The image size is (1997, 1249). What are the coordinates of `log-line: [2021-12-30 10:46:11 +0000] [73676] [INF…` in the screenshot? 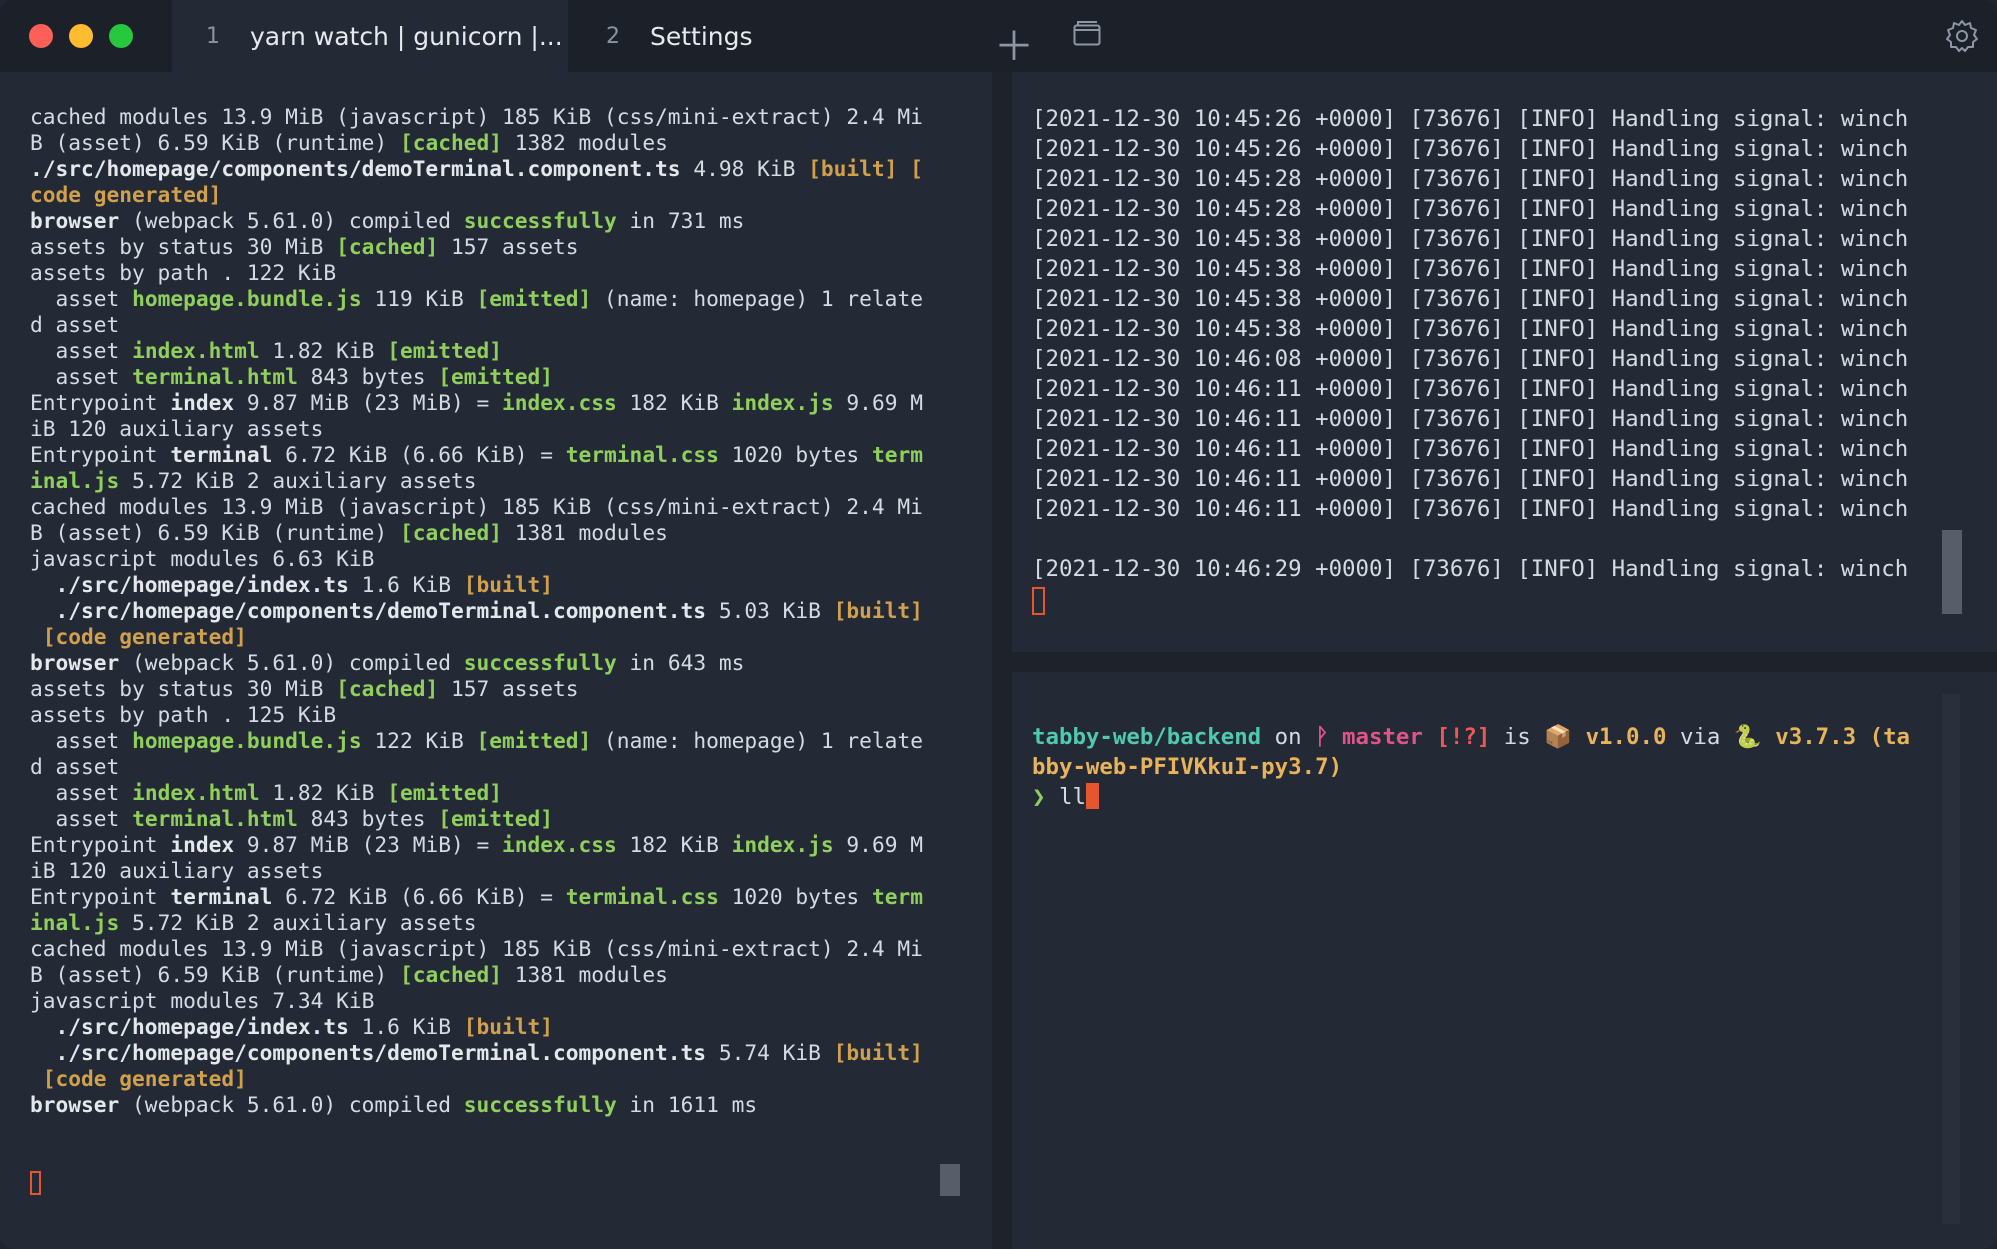 It's located at (1470, 449).